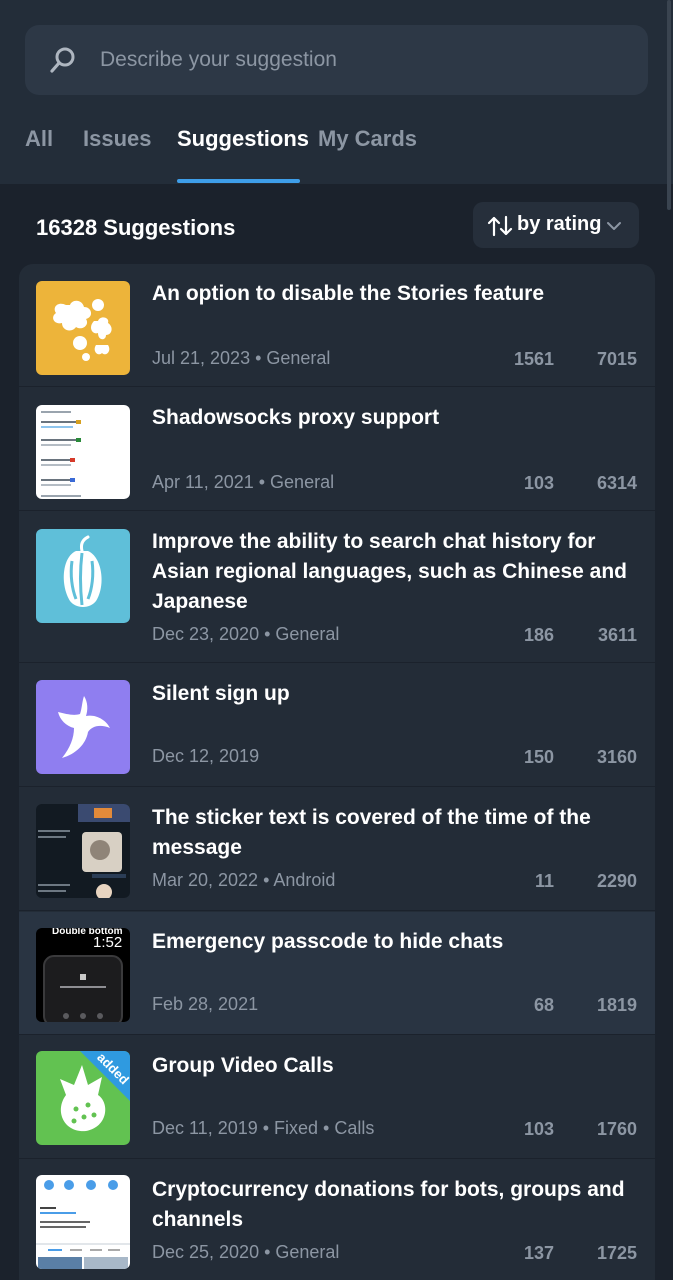 This screenshot has width=673, height=1280. What do you see at coordinates (263, 1128) in the screenshot?
I see `card-meta: Dec 11, 2019 • Fixed • Calls` at bounding box center [263, 1128].